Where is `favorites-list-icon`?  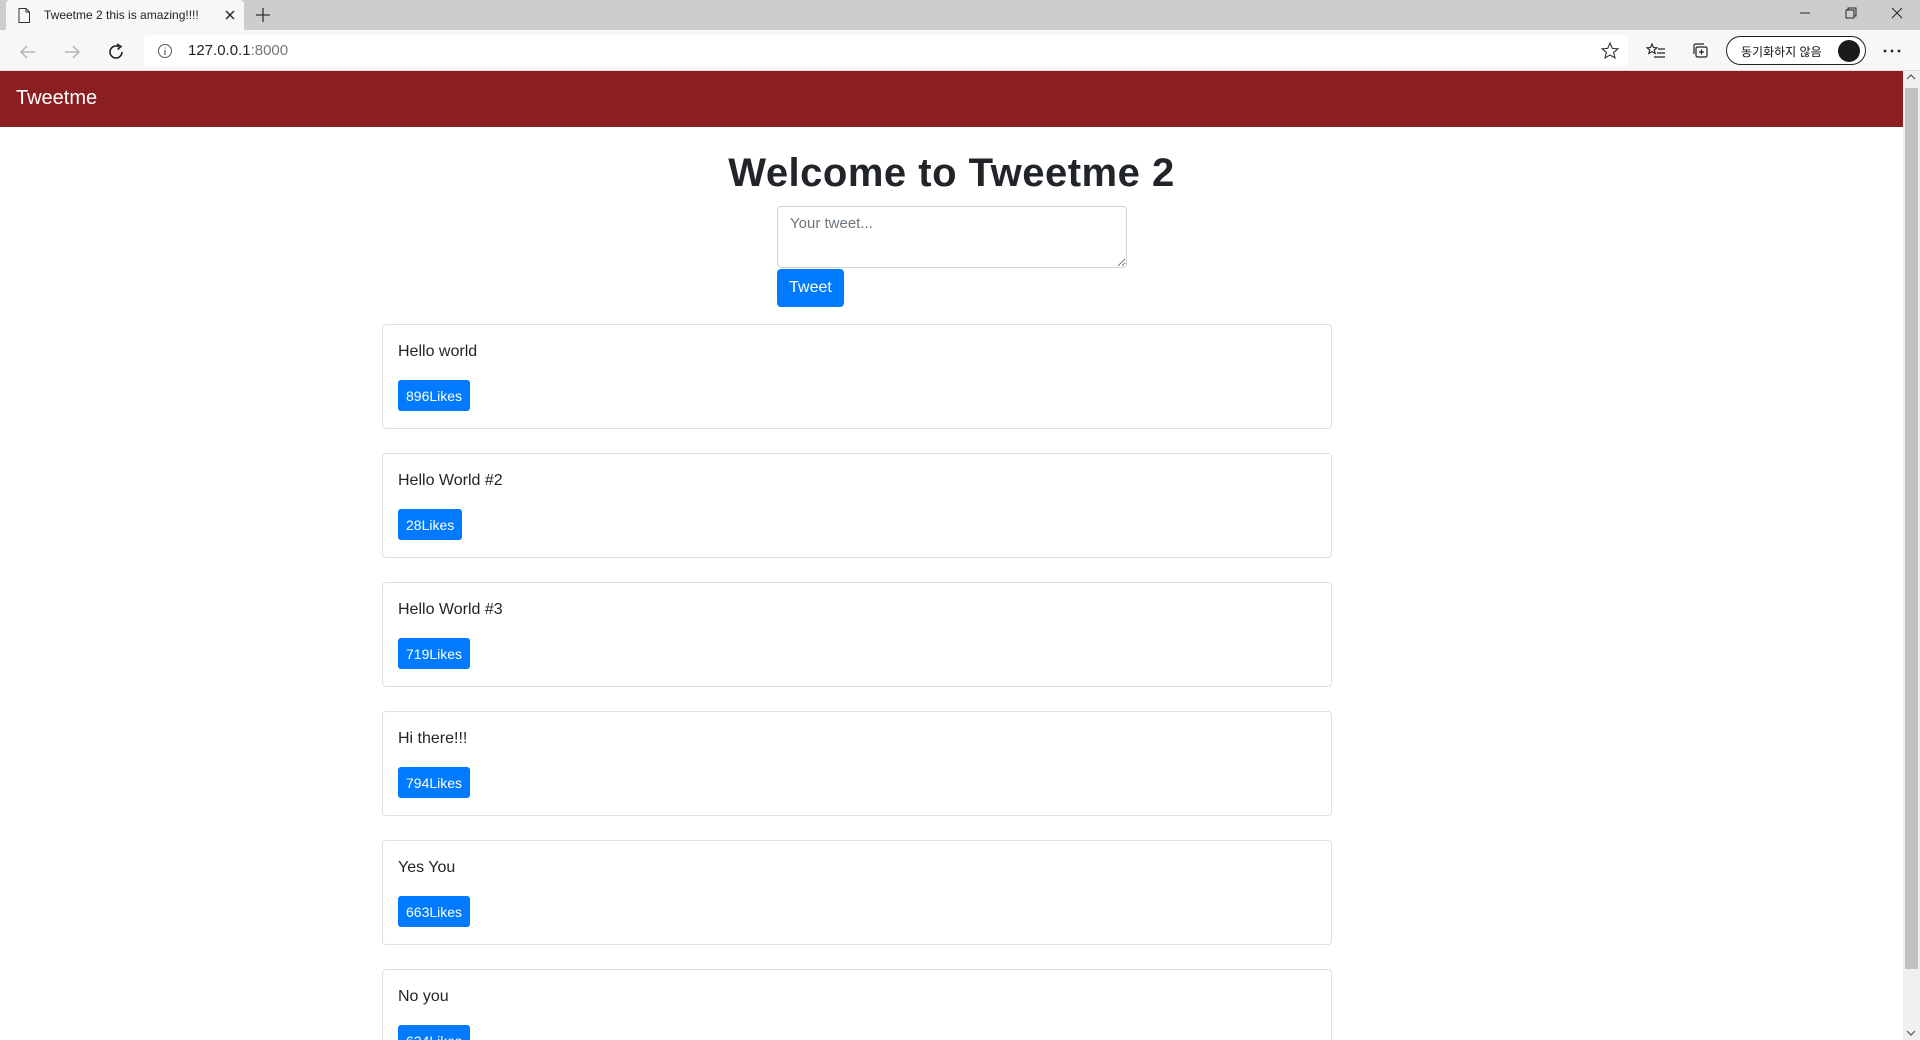
favorites-list-icon is located at coordinates (1656, 51).